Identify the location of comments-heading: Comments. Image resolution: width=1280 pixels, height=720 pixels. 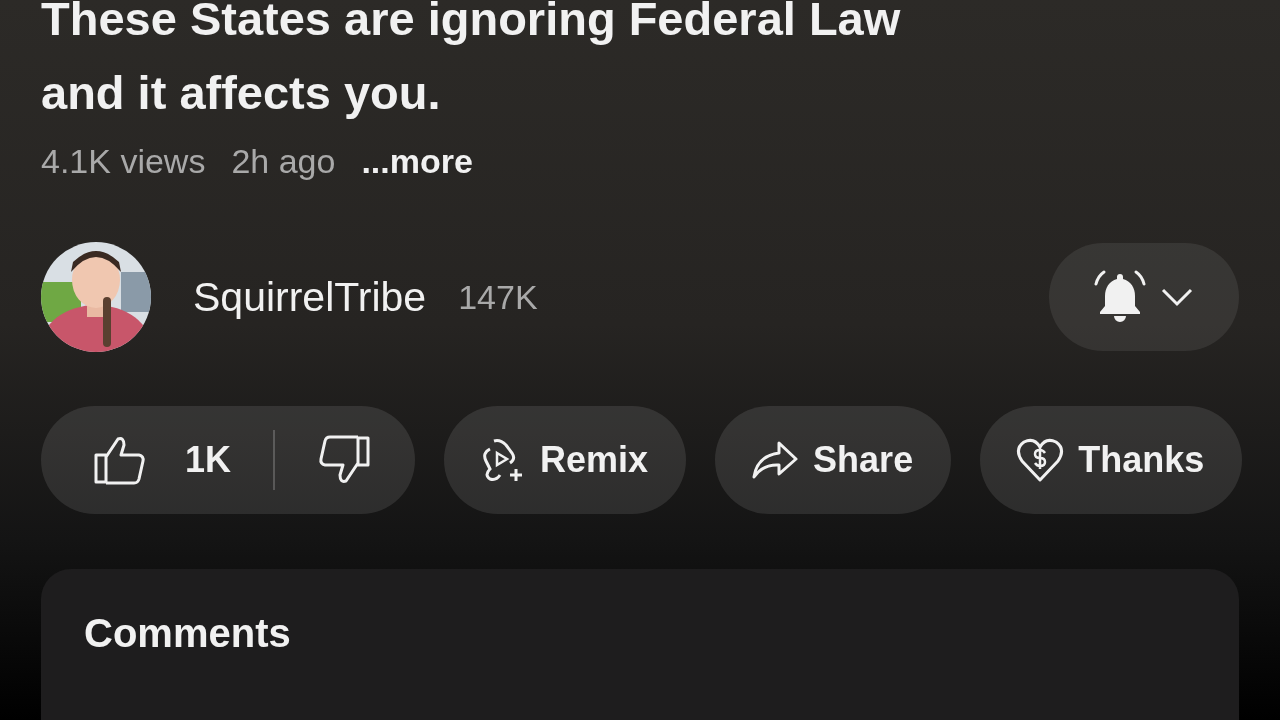
(187, 633).